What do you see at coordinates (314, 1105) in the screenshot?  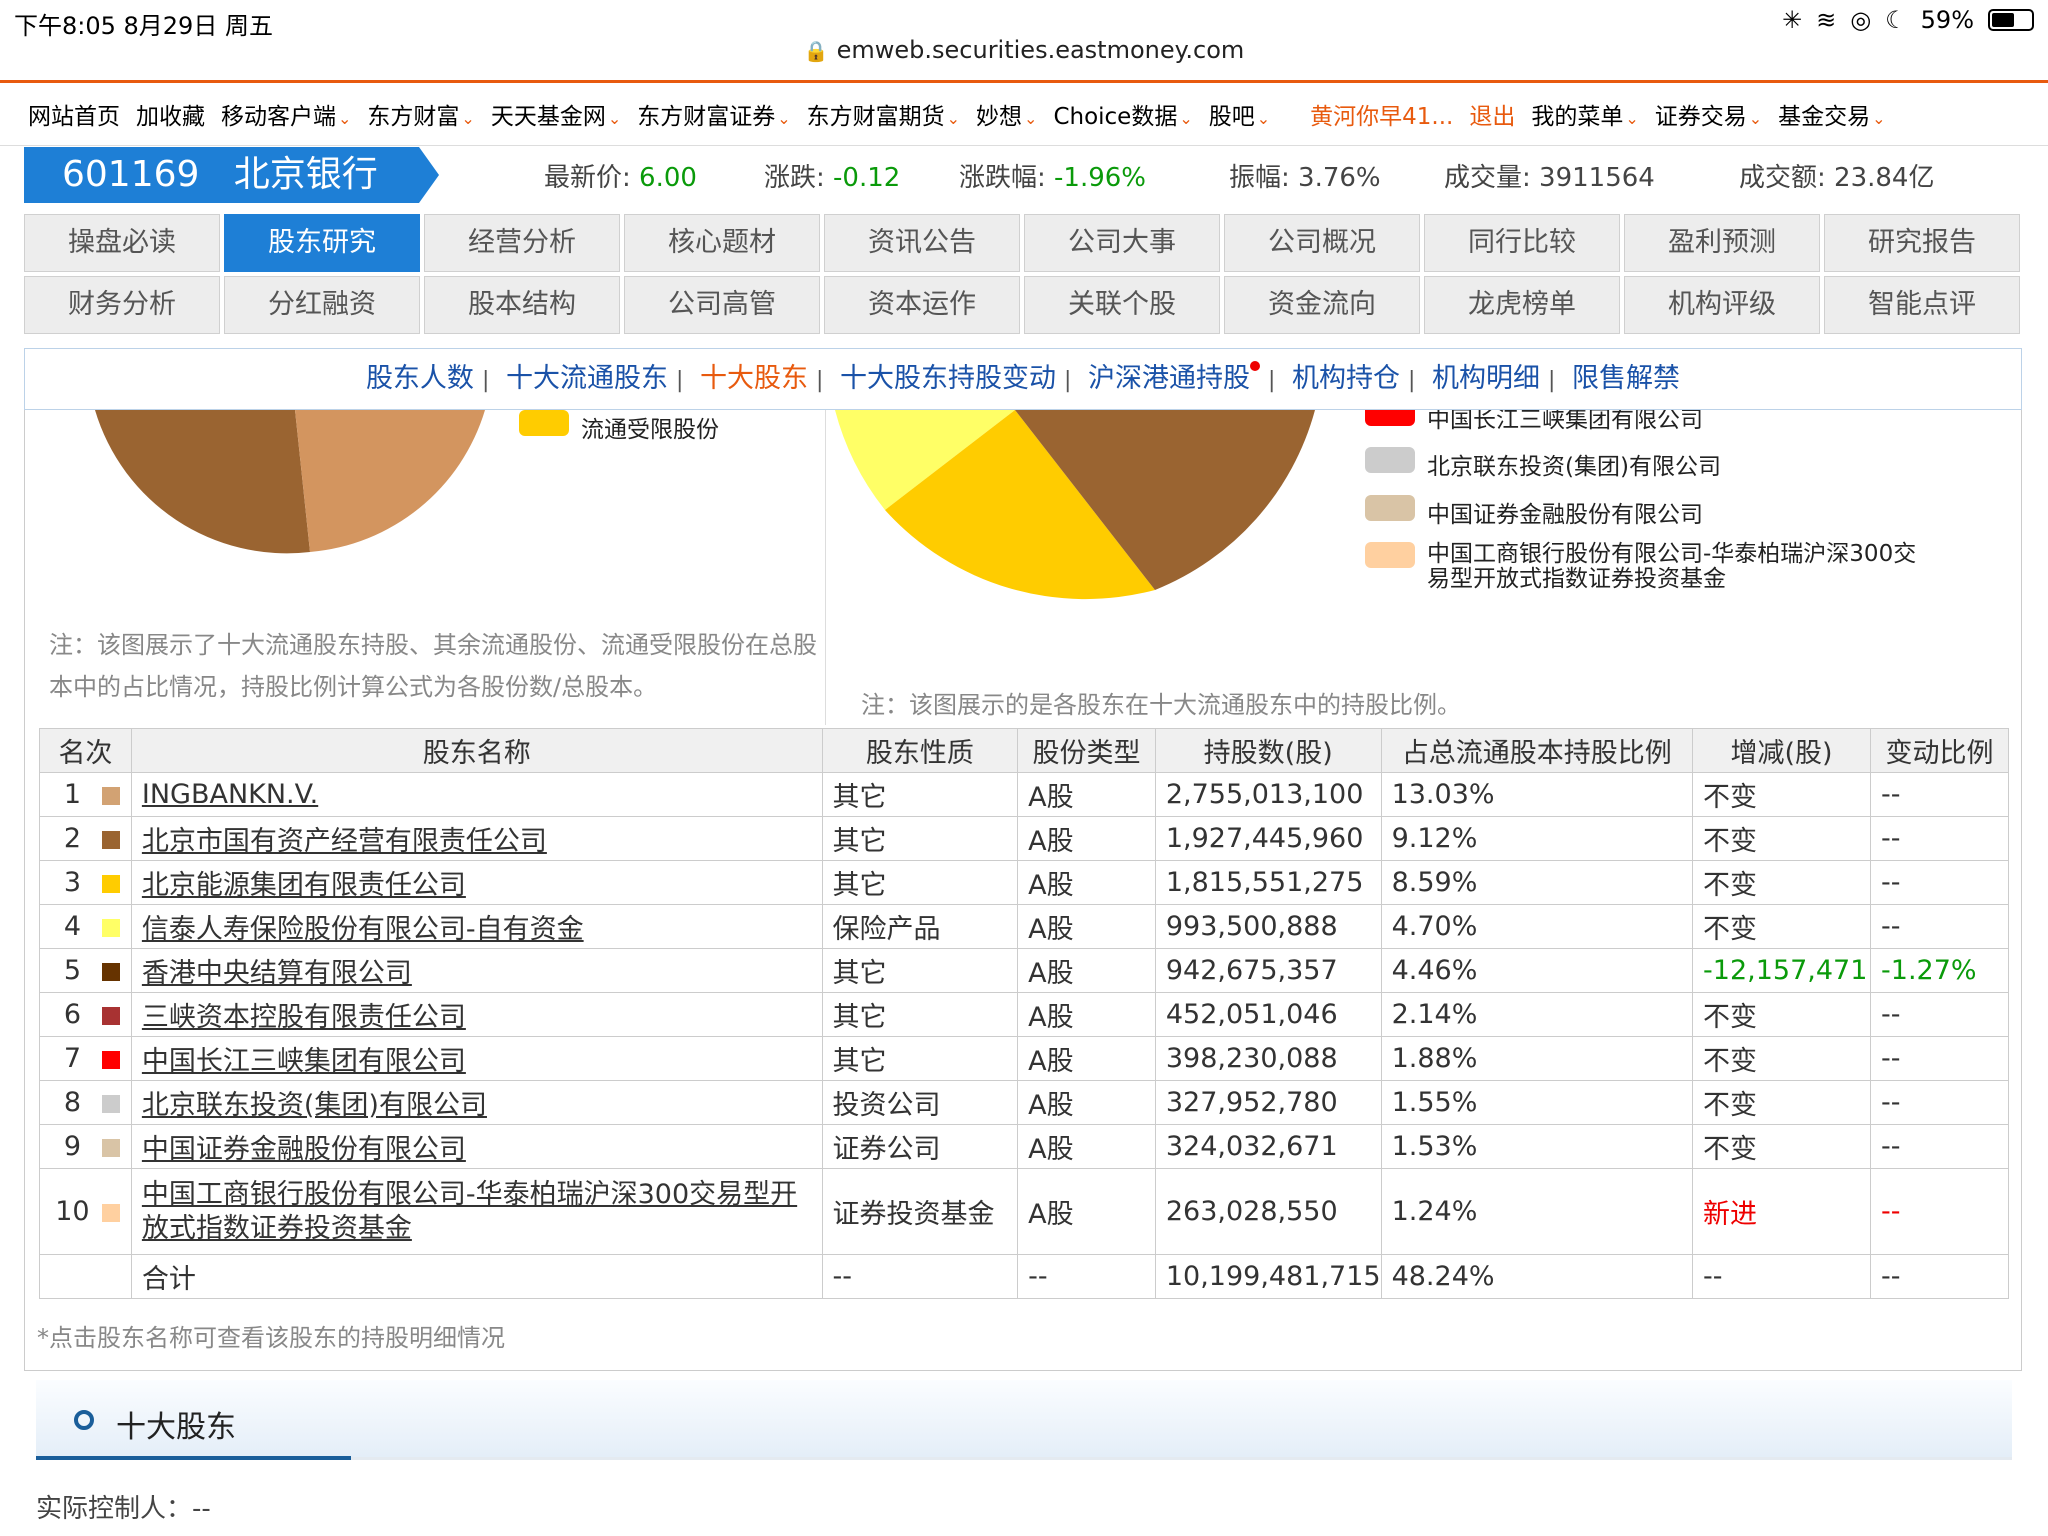 I see `holder-name-link: 北京联东投资(集团)有限公司` at bounding box center [314, 1105].